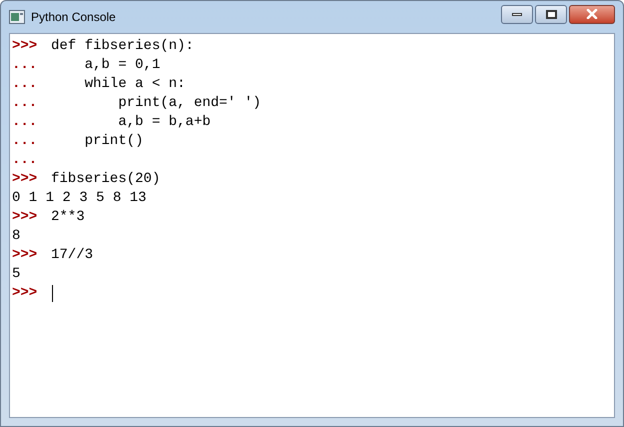  I want to click on code-line: print(a, end=' '), so click(189, 103).